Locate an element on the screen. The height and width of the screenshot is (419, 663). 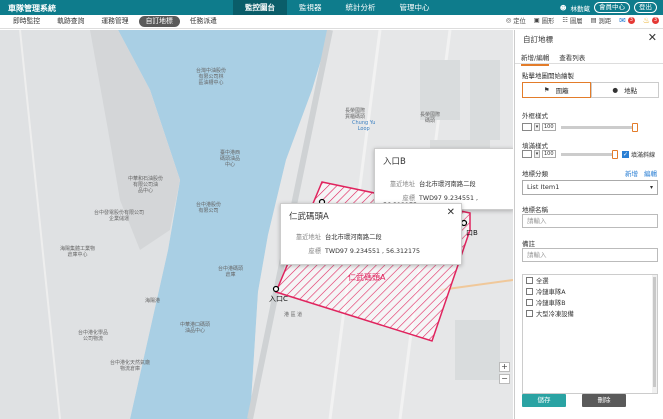
map-label: 長榮國際 碼頭 is located at coordinates (430, 118).